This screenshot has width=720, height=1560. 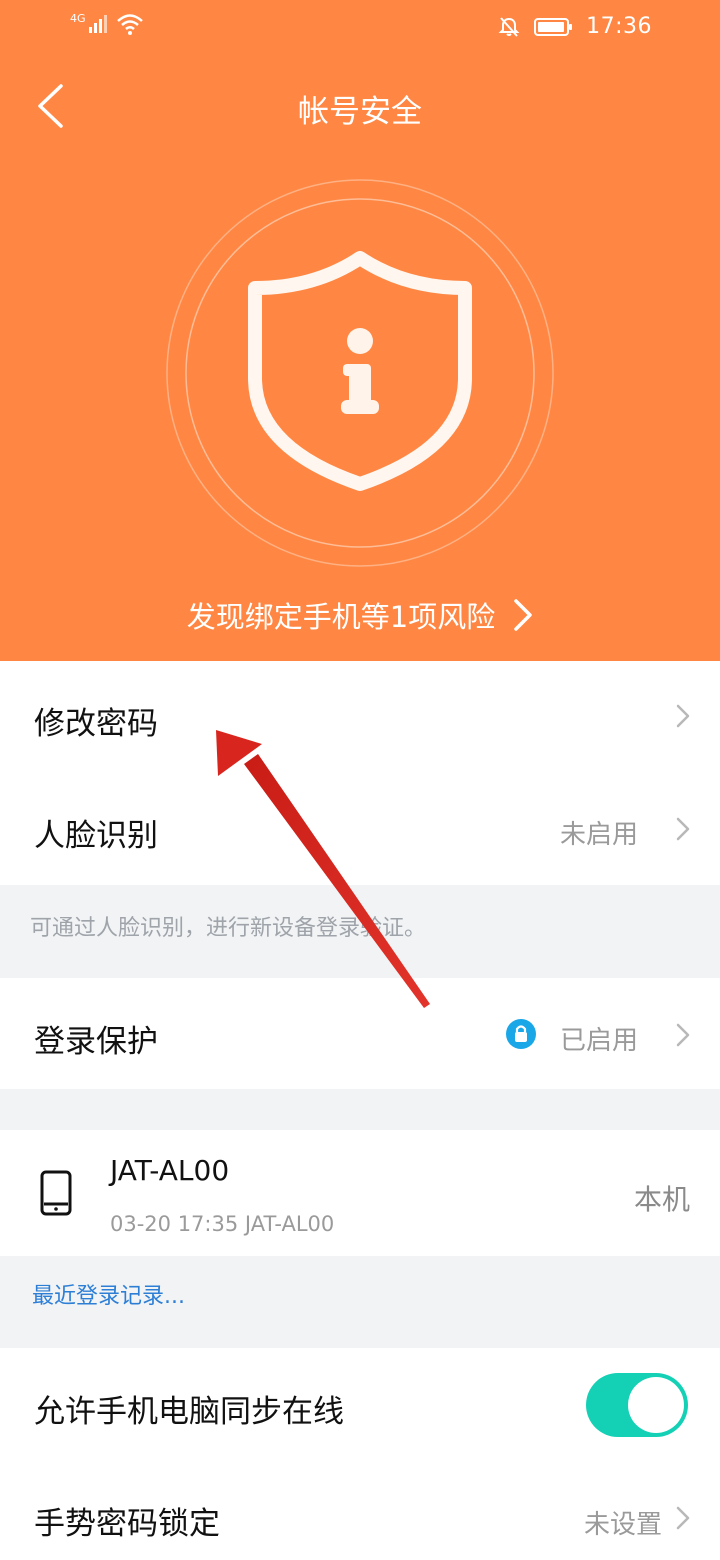 I want to click on login-protection-label: 登录保护, so click(x=96, y=1042).